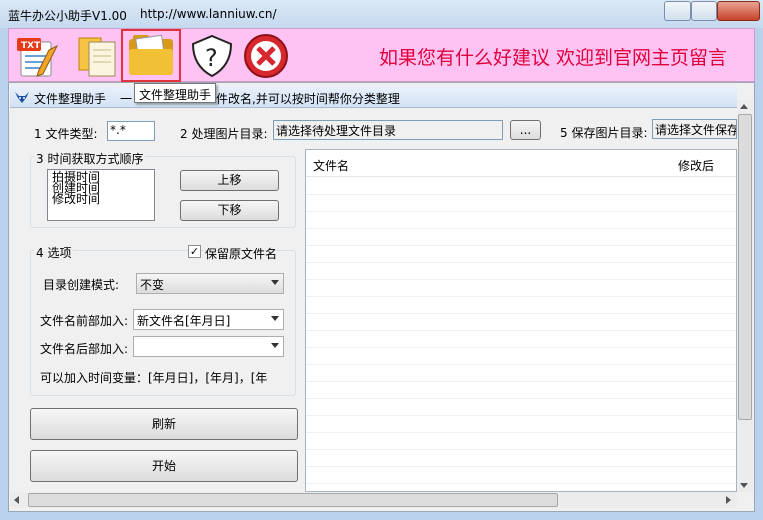  Describe the element at coordinates (84, 349) in the screenshot. I see `suffix-label: 文件名后部加入:` at that location.